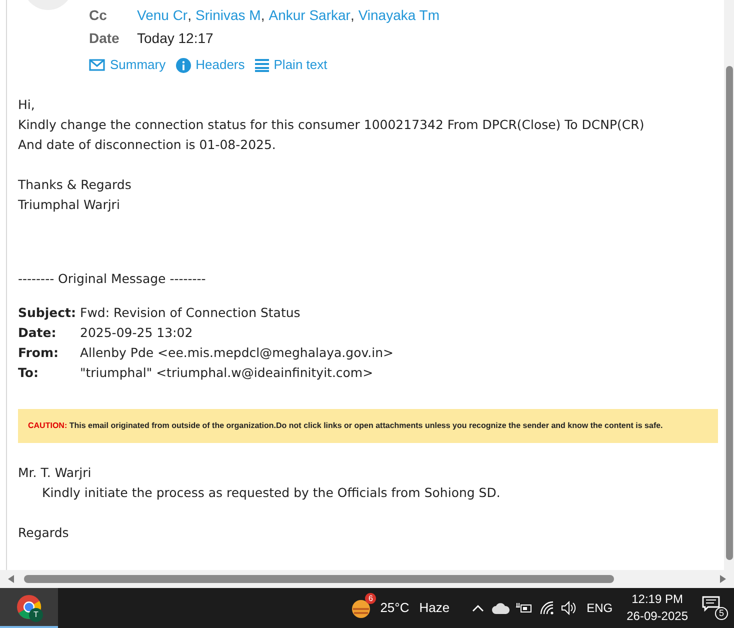  Describe the element at coordinates (309, 15) in the screenshot. I see `recipient-link: Ankur Sarkar` at that location.